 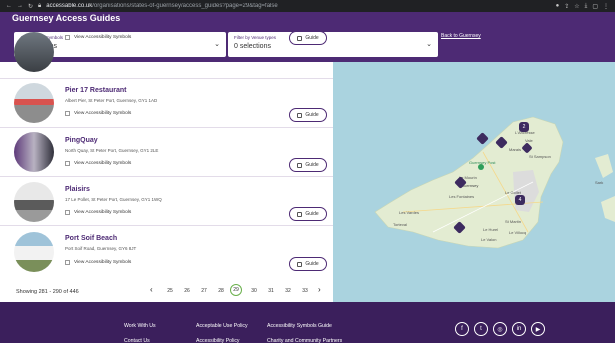 What do you see at coordinates (304, 341) in the screenshot?
I see `footer-link-charity-partners: Charity and Community Partners` at bounding box center [304, 341].